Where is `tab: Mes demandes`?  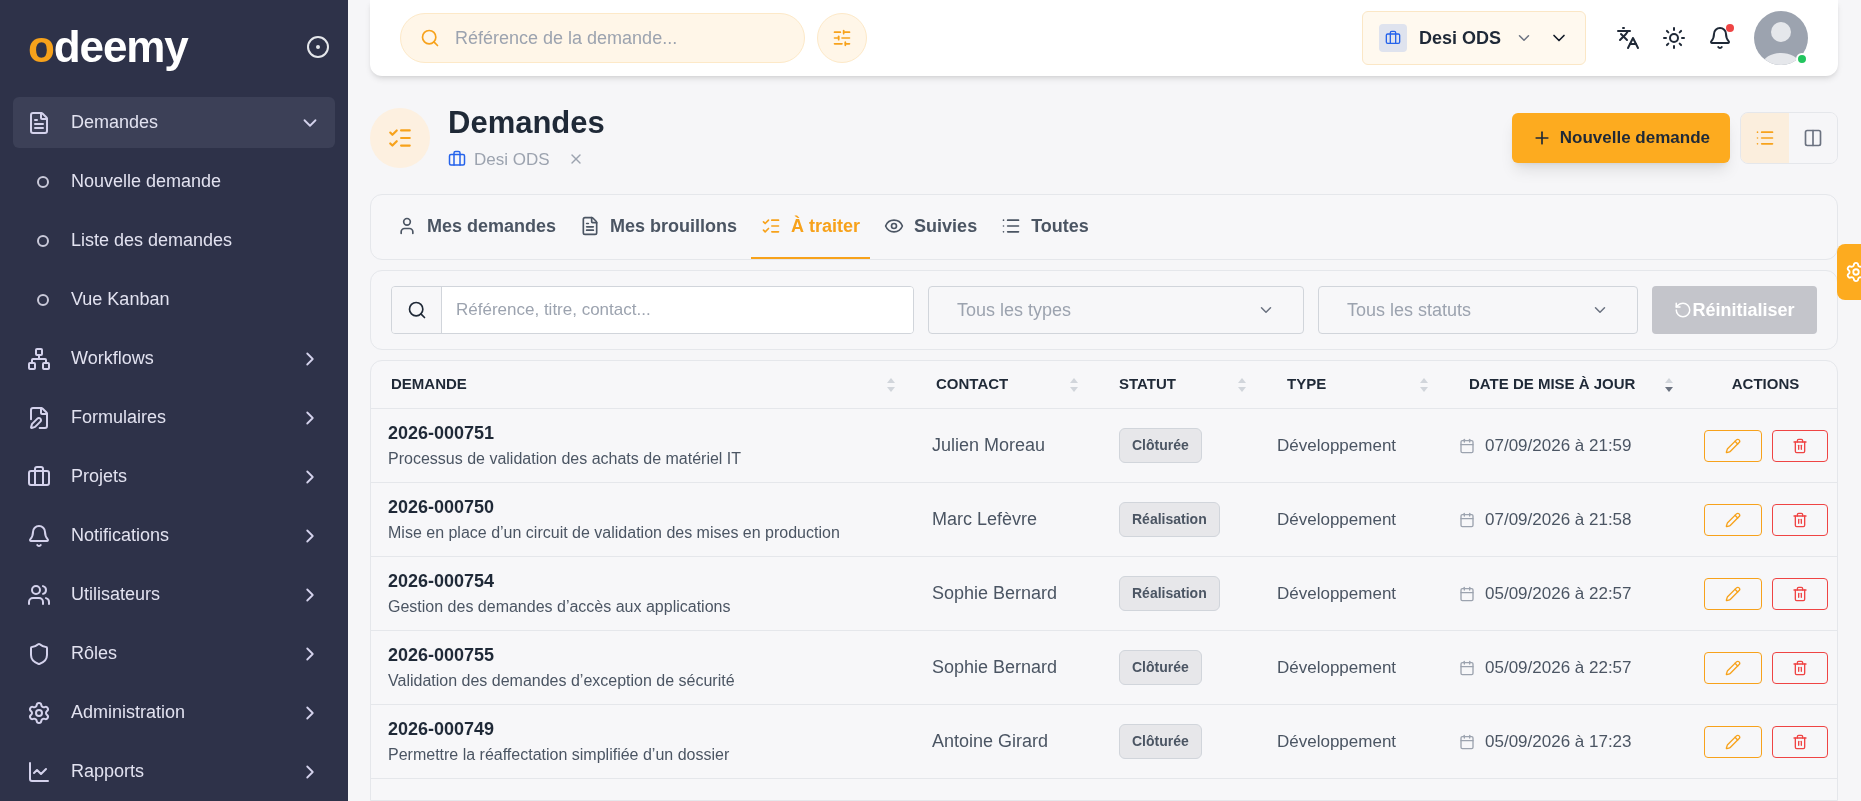 tab: Mes demandes is located at coordinates (477, 227).